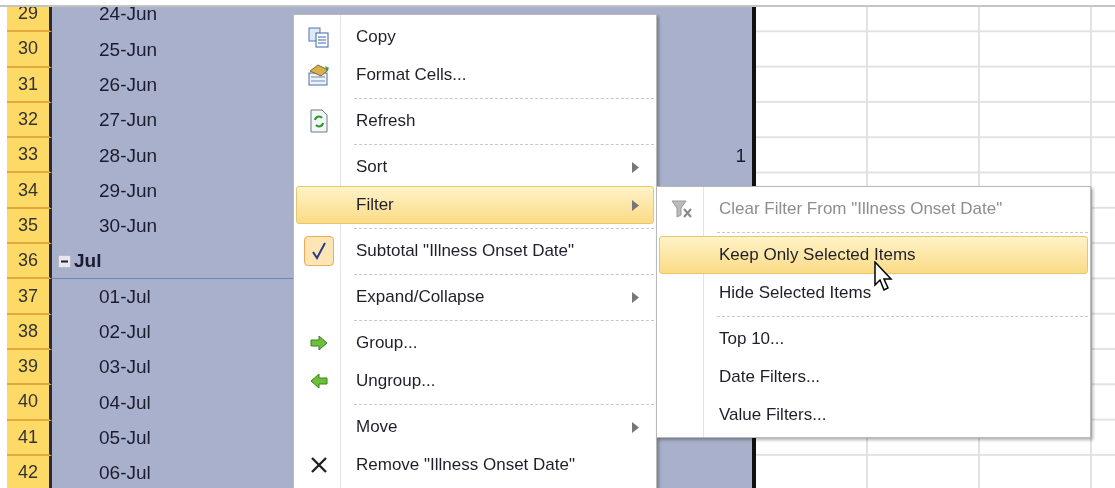  I want to click on date-label: 02-Jul, so click(125, 332).